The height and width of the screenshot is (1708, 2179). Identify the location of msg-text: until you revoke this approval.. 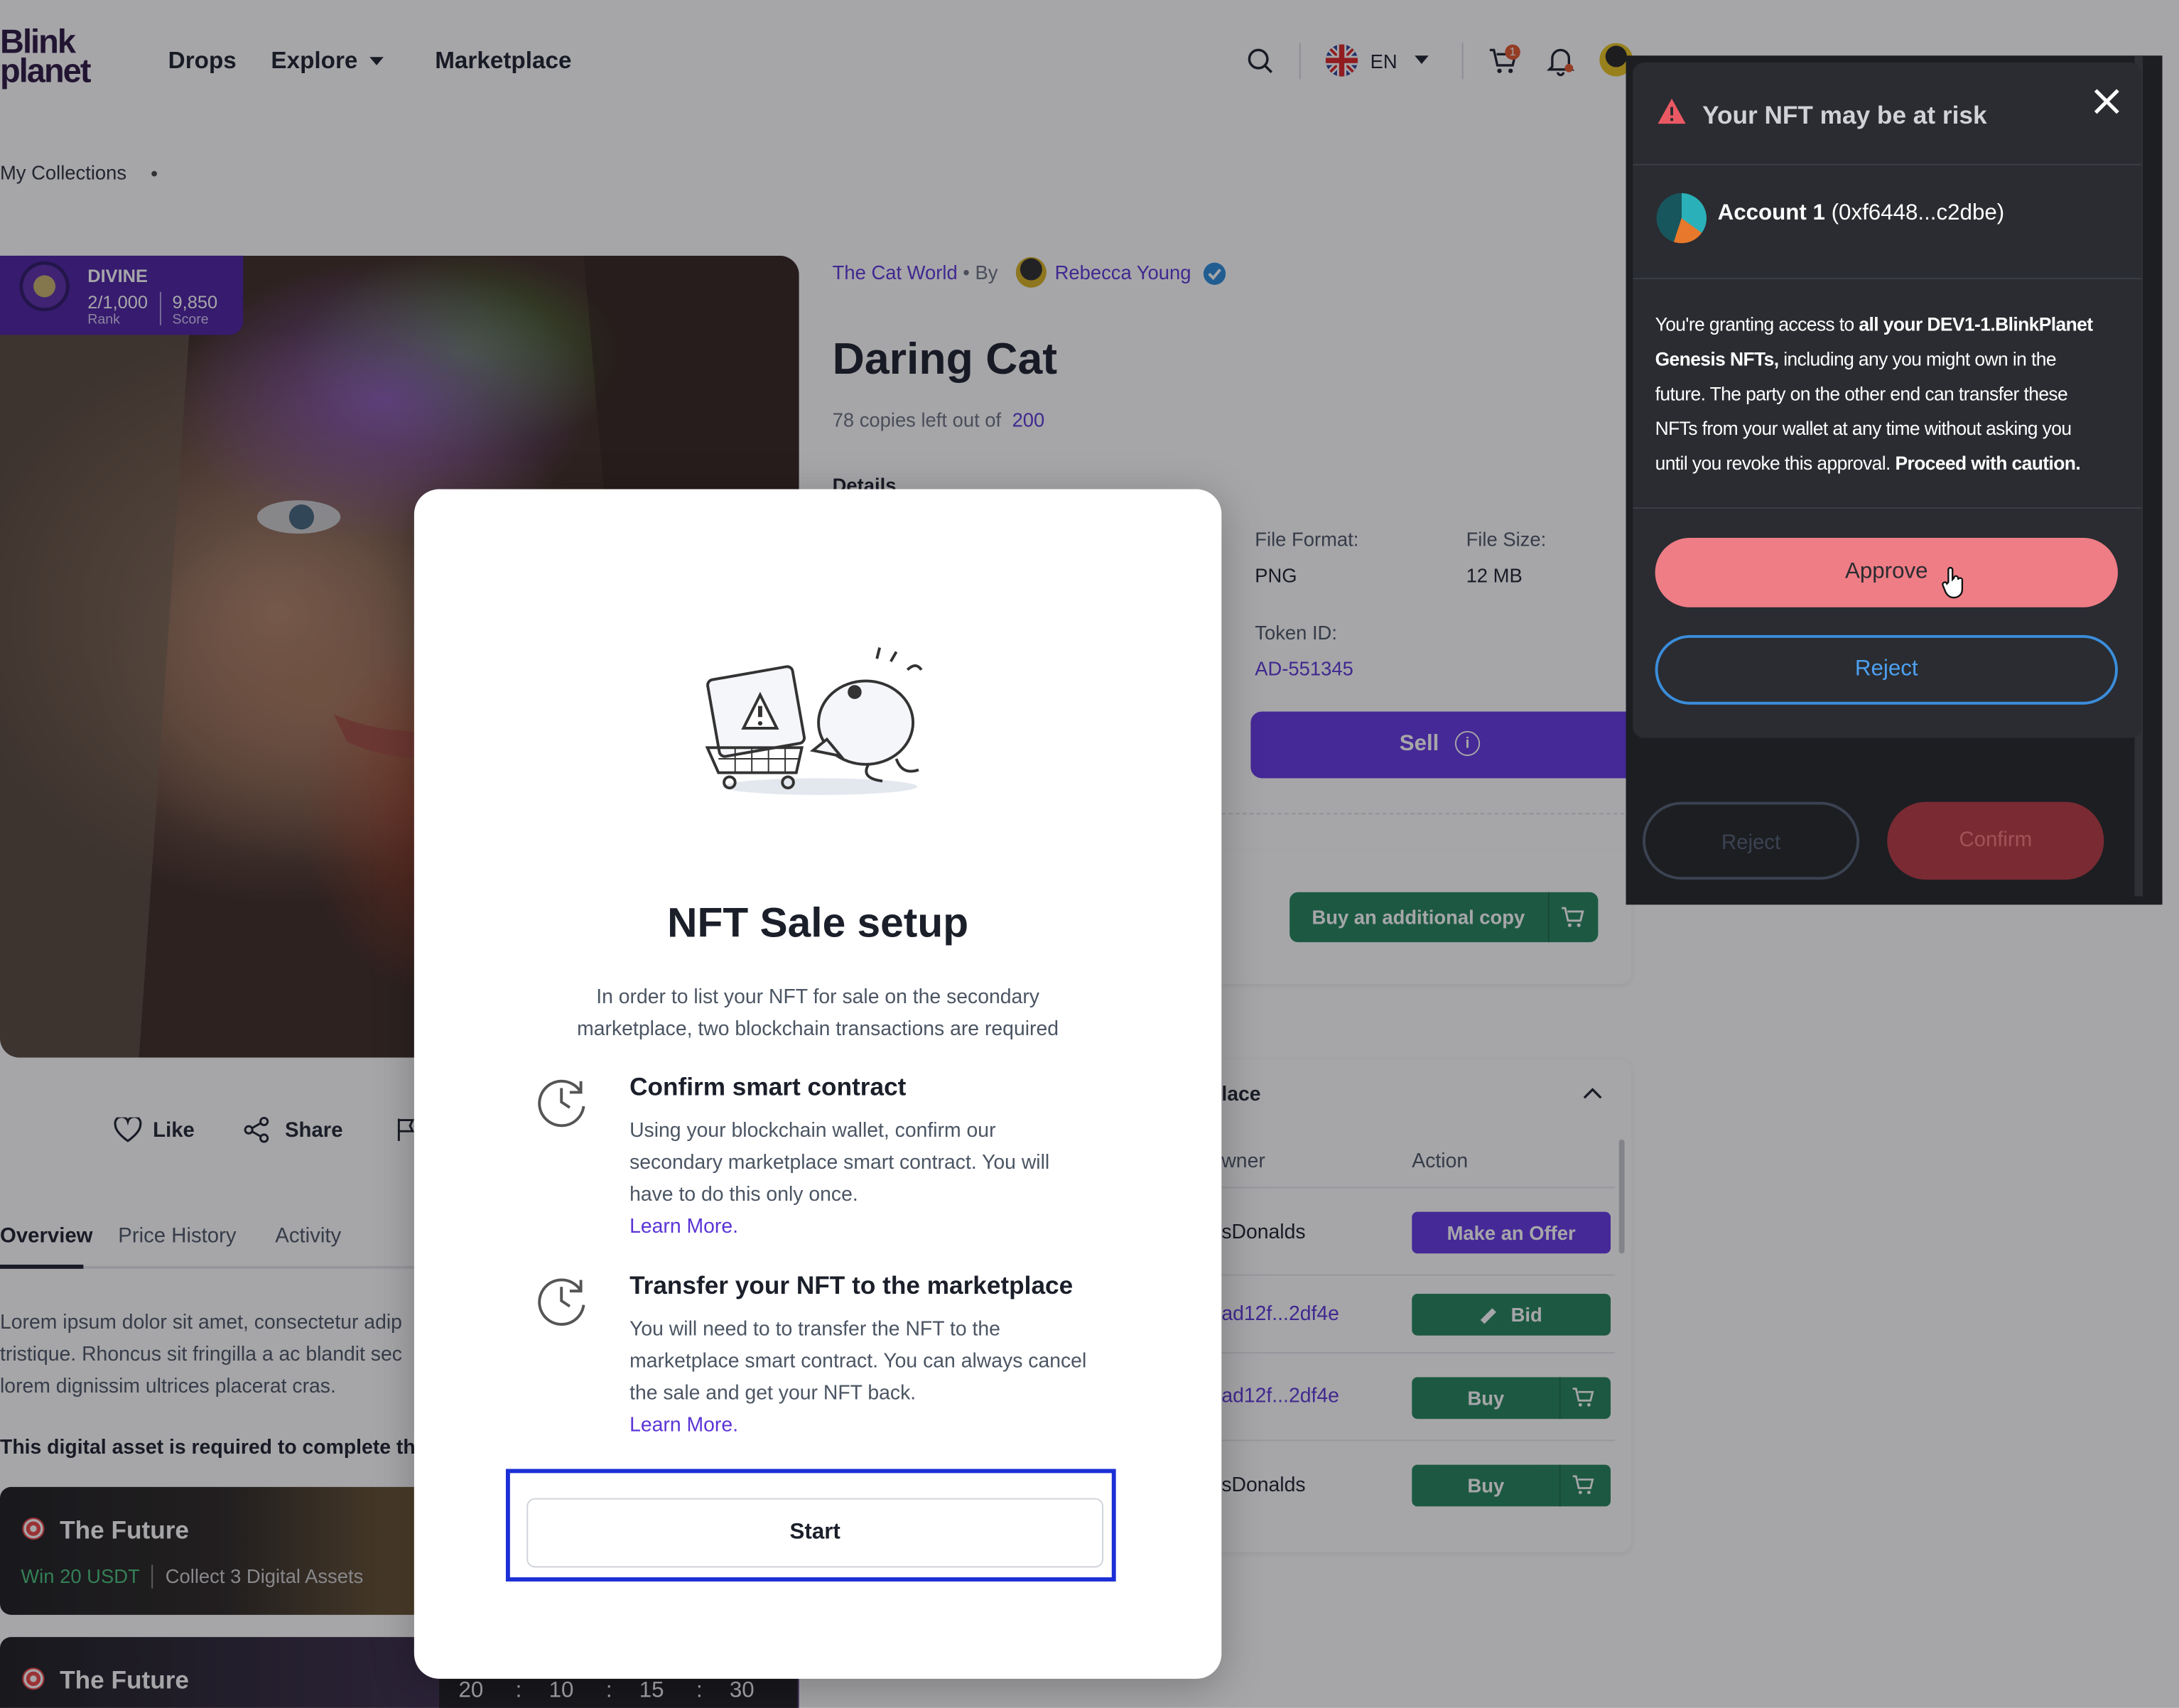
(1775, 463).